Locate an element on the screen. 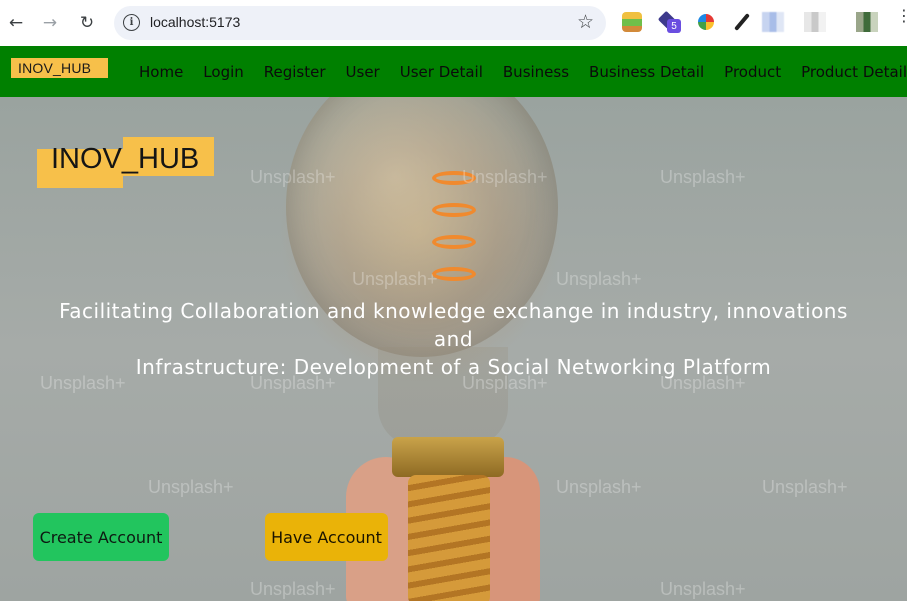 This screenshot has height=601, width=907. nav-link-user-detail: User Detail is located at coordinates (441, 72).